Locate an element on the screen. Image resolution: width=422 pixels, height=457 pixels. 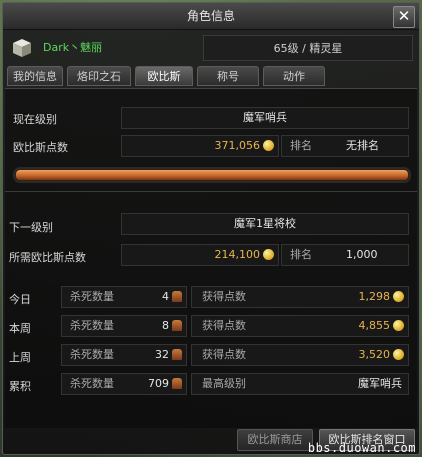
next-ranking-value: 1,000 is located at coordinates (362, 254).